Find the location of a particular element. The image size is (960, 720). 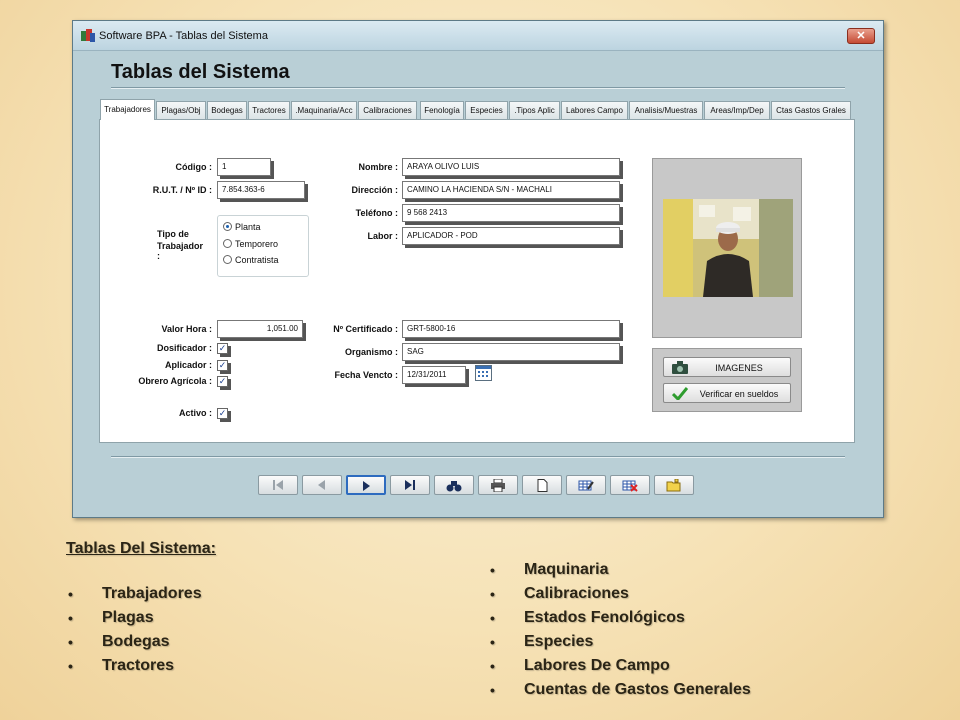

notes-list-item-label: Trabajadores is located at coordinates (152, 593).